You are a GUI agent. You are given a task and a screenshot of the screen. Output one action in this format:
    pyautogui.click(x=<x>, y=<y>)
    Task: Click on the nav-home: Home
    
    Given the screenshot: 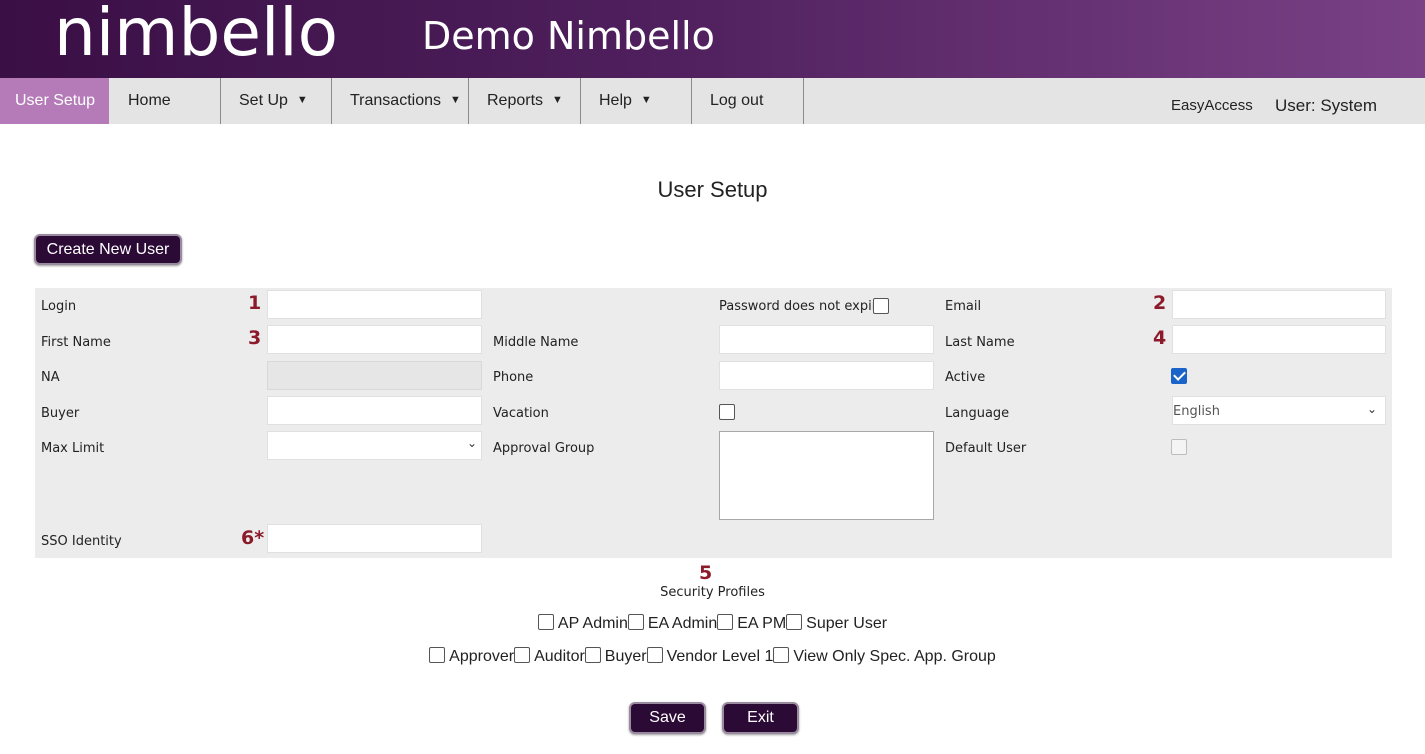 What is the action you would take?
    pyautogui.click(x=165, y=101)
    